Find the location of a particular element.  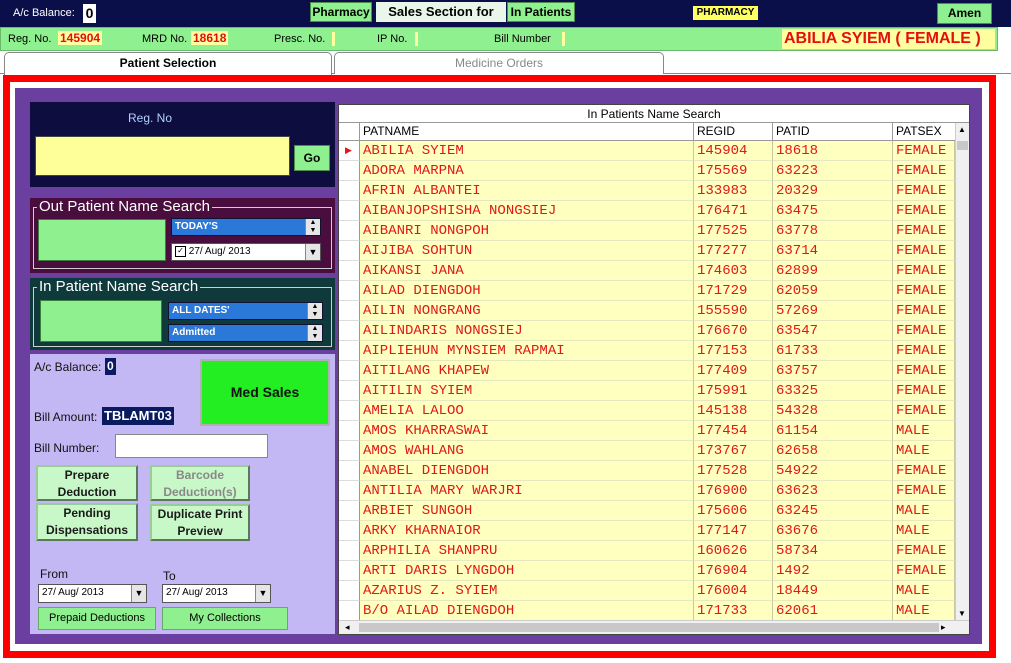

table-cell: 62899 is located at coordinates (833, 271).